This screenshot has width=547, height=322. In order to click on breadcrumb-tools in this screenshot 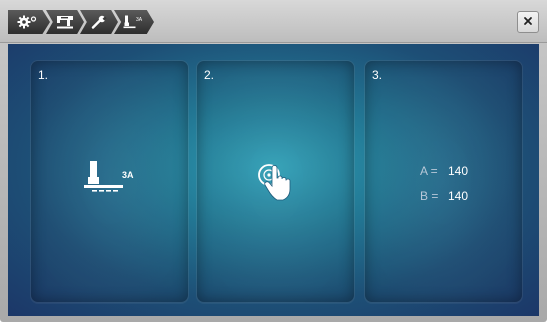, I will do `click(99, 22)`.